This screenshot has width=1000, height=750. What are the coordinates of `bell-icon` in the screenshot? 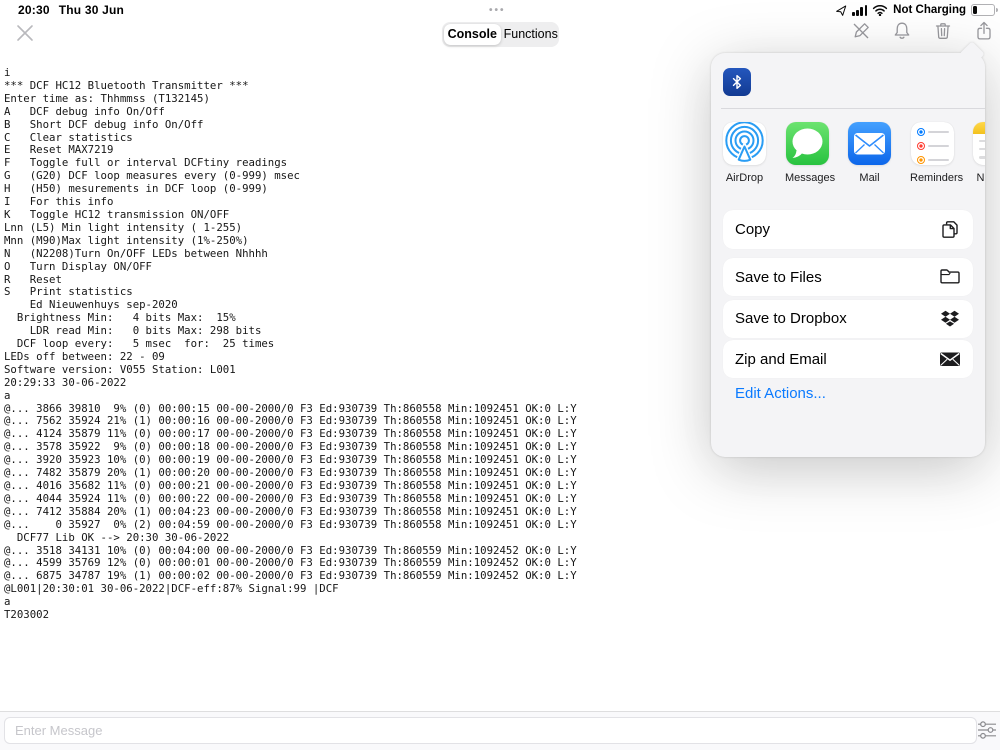 It's located at (902, 31).